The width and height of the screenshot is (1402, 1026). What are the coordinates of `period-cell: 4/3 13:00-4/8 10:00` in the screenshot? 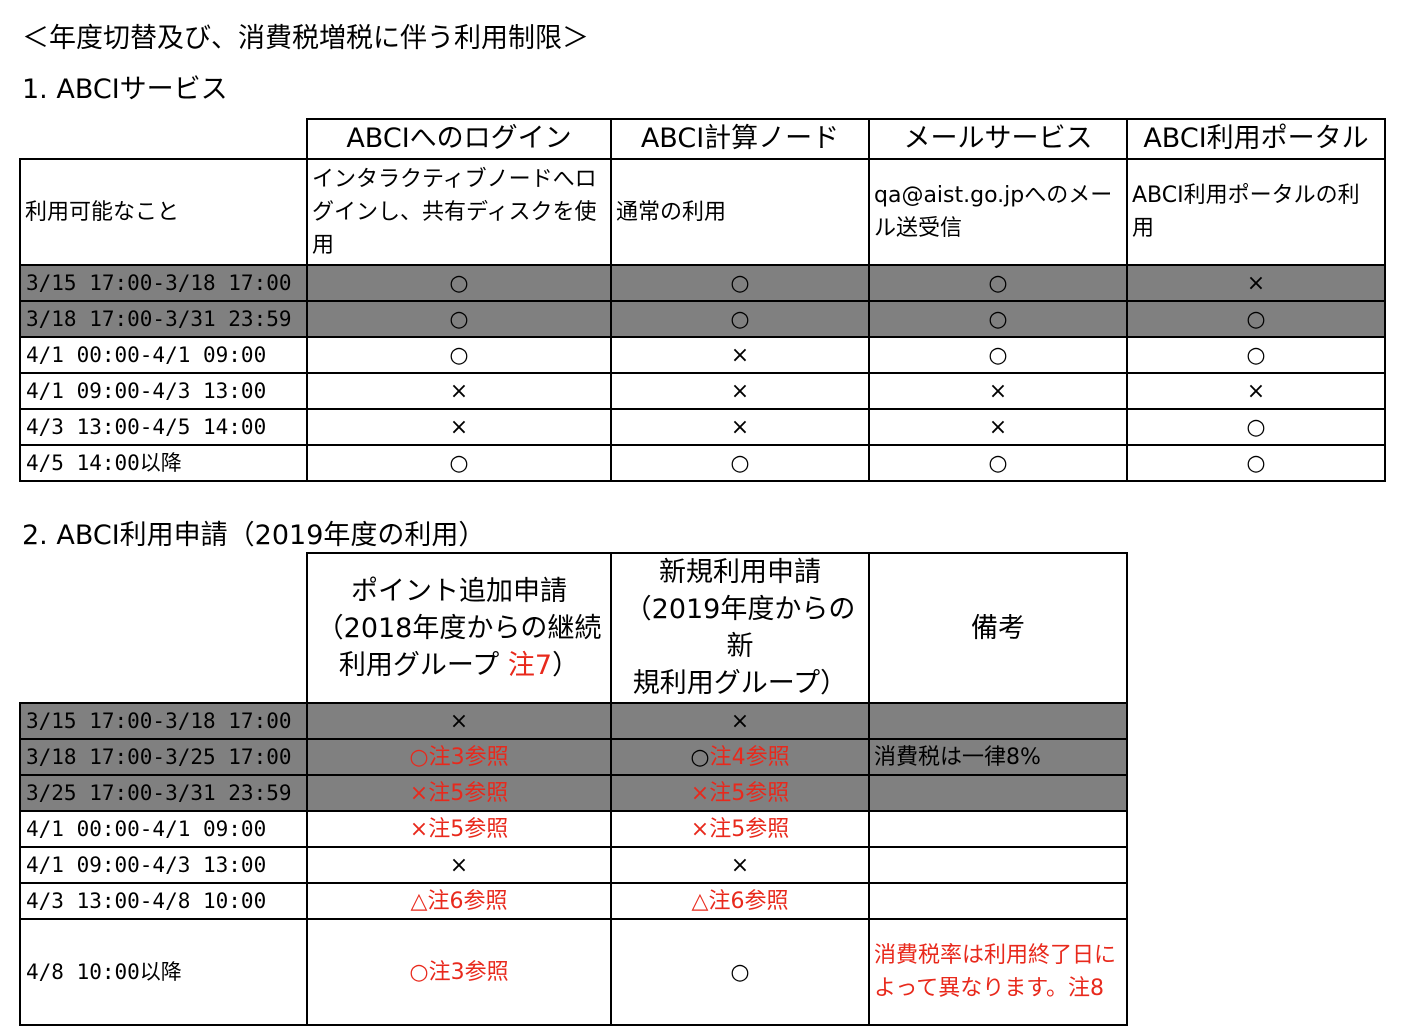 It's located at (163, 901).